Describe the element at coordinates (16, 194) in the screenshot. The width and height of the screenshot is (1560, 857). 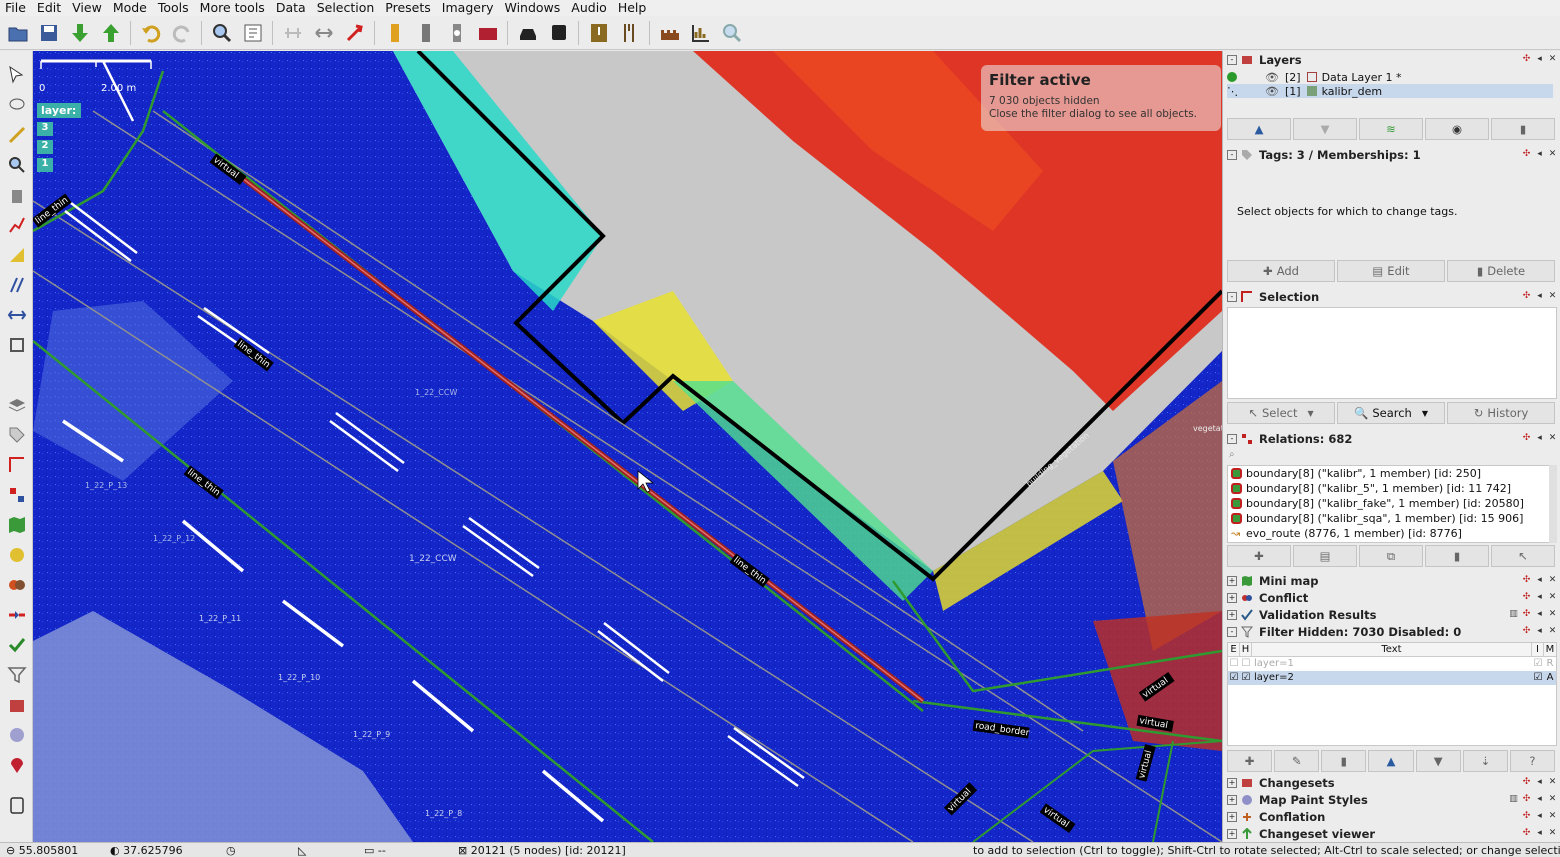
I see `delete-tool-icon` at that location.